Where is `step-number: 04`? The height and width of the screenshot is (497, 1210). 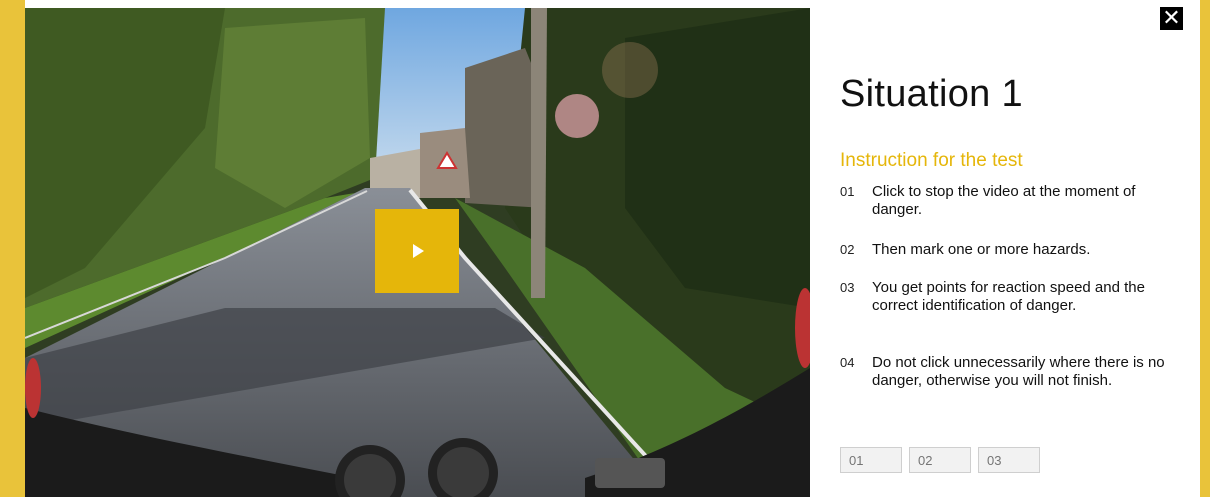 step-number: 04 is located at coordinates (847, 362).